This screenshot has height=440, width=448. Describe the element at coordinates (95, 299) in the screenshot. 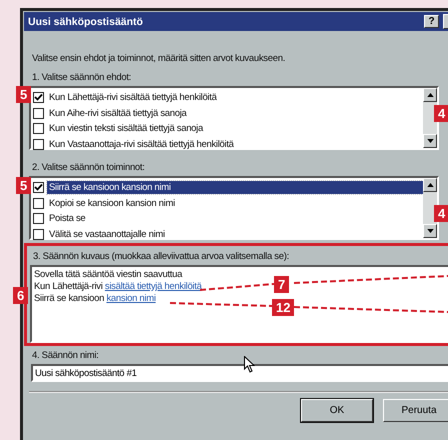

I see `description-line: Siirrä se kansioon kansion nimi` at that location.